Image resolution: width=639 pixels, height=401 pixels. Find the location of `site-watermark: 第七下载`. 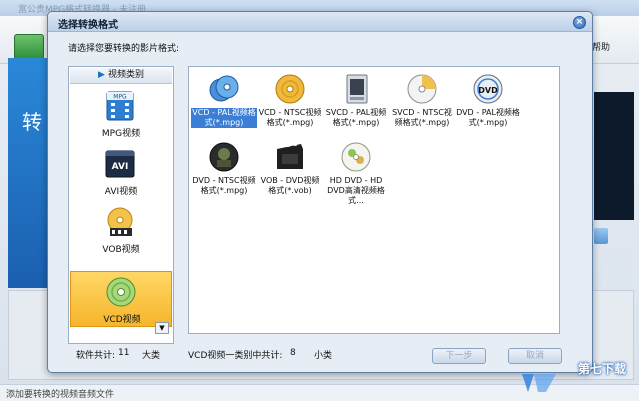

site-watermark: 第七下载 is located at coordinates (576, 378).